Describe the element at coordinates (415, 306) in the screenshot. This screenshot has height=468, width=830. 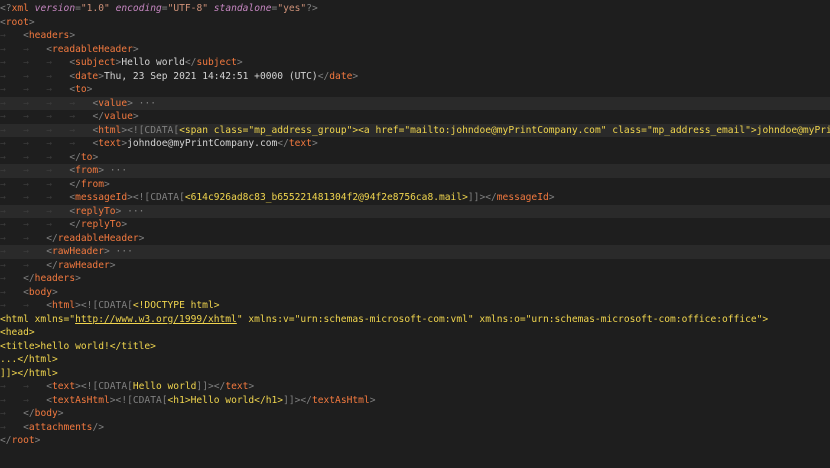
I see `code-line: → → <html><![CDATA[<!DOCTYPE html>` at that location.